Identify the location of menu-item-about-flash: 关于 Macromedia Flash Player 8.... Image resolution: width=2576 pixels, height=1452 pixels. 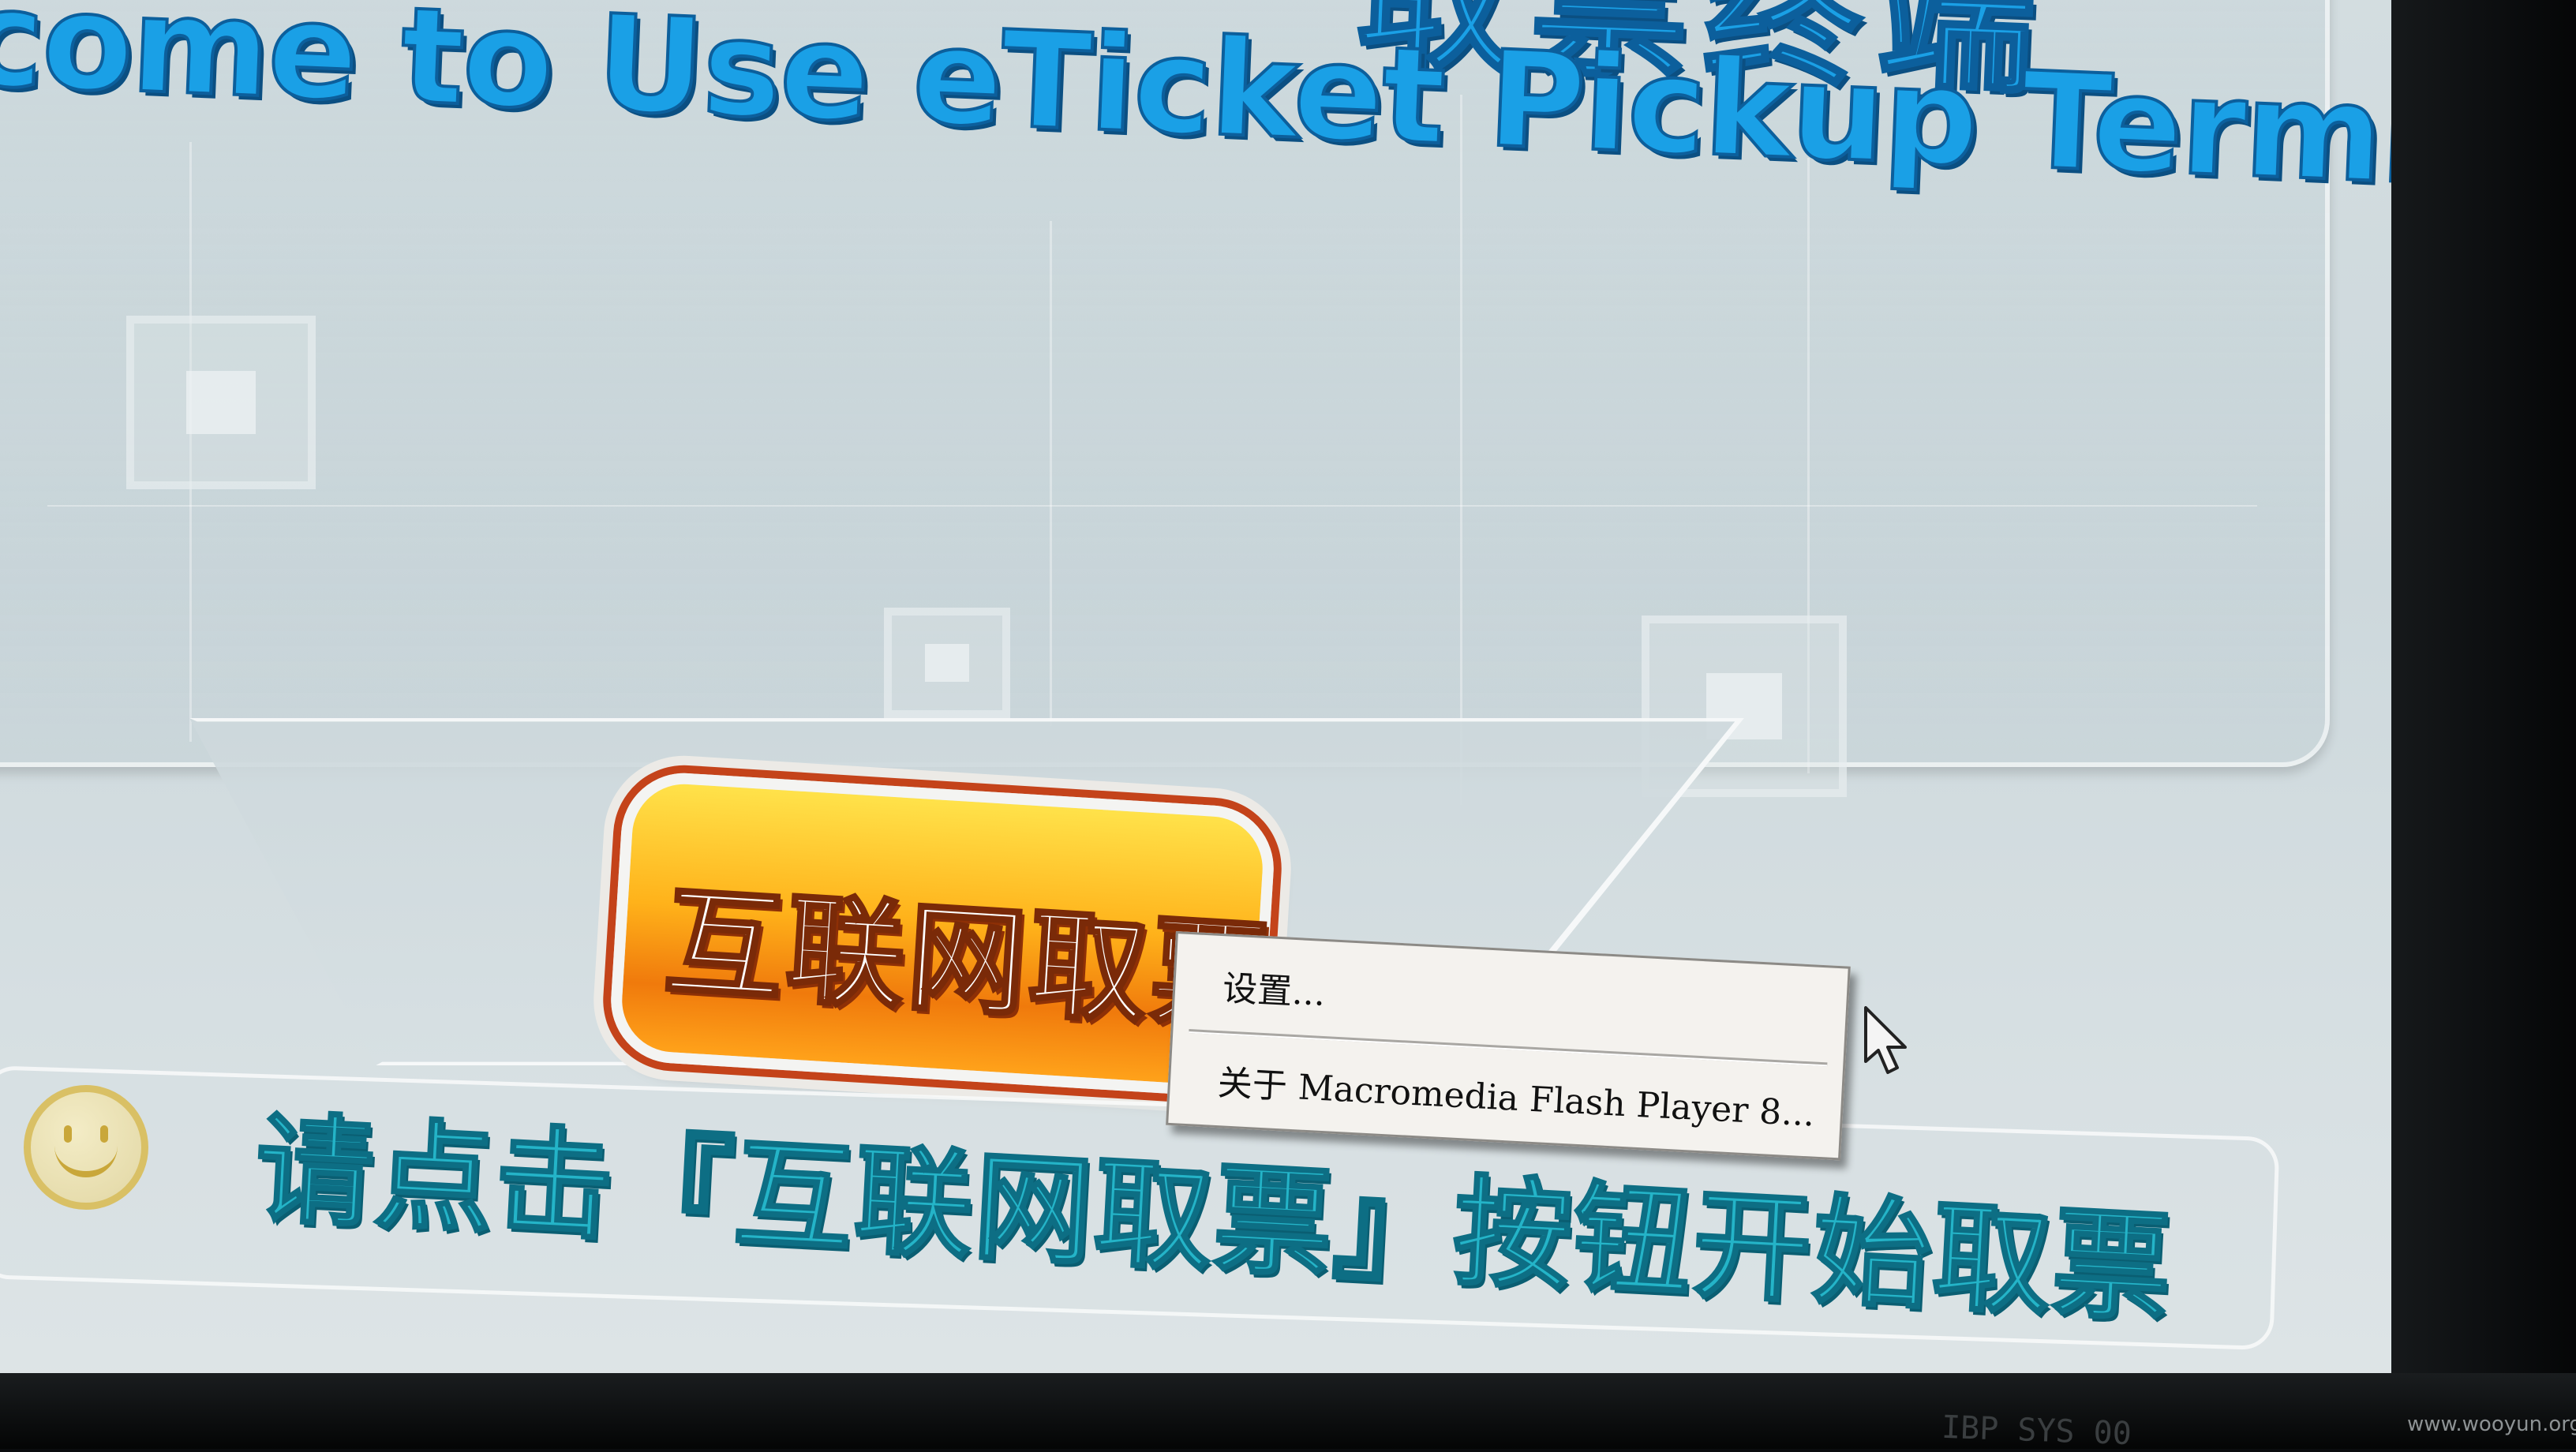
(1516, 1095).